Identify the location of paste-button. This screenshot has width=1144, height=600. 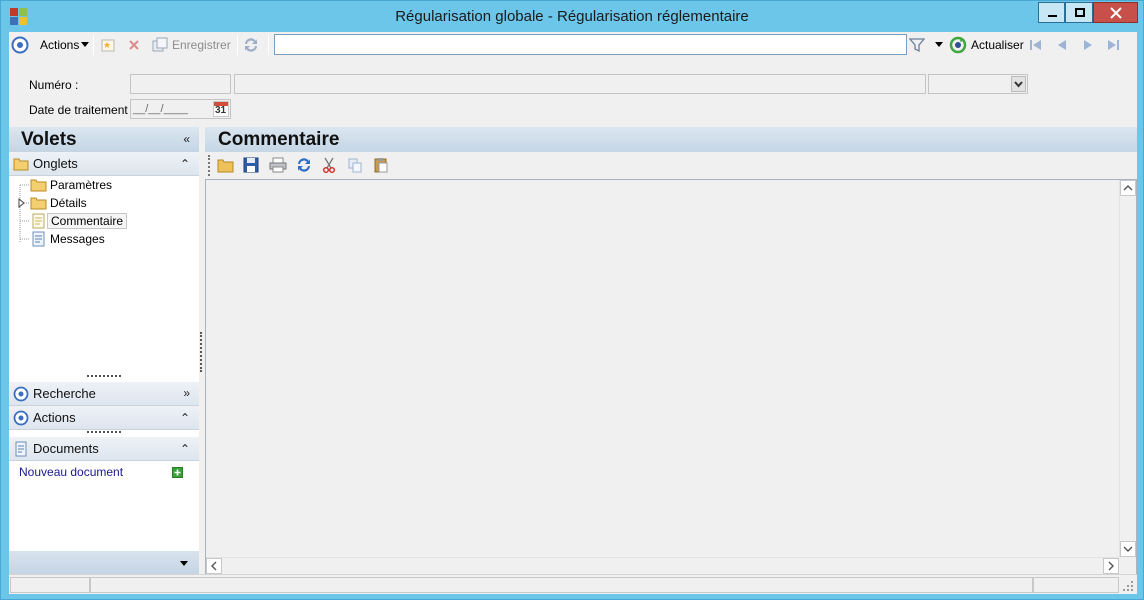
(381, 165).